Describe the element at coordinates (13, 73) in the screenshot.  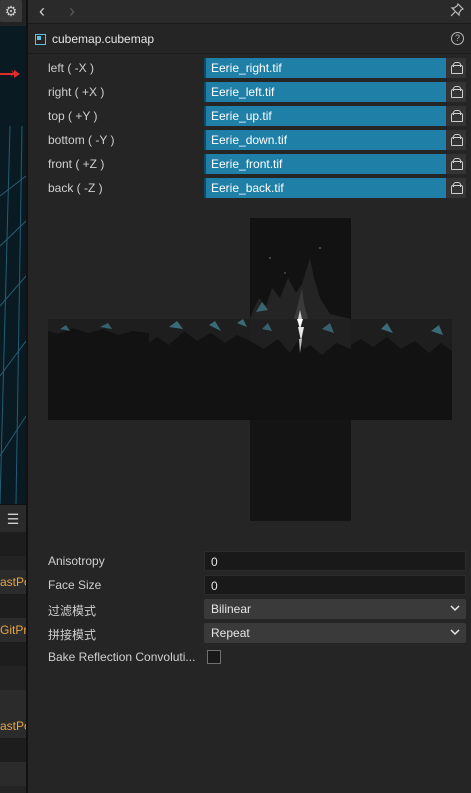
I see `axis-x-label: x` at that location.